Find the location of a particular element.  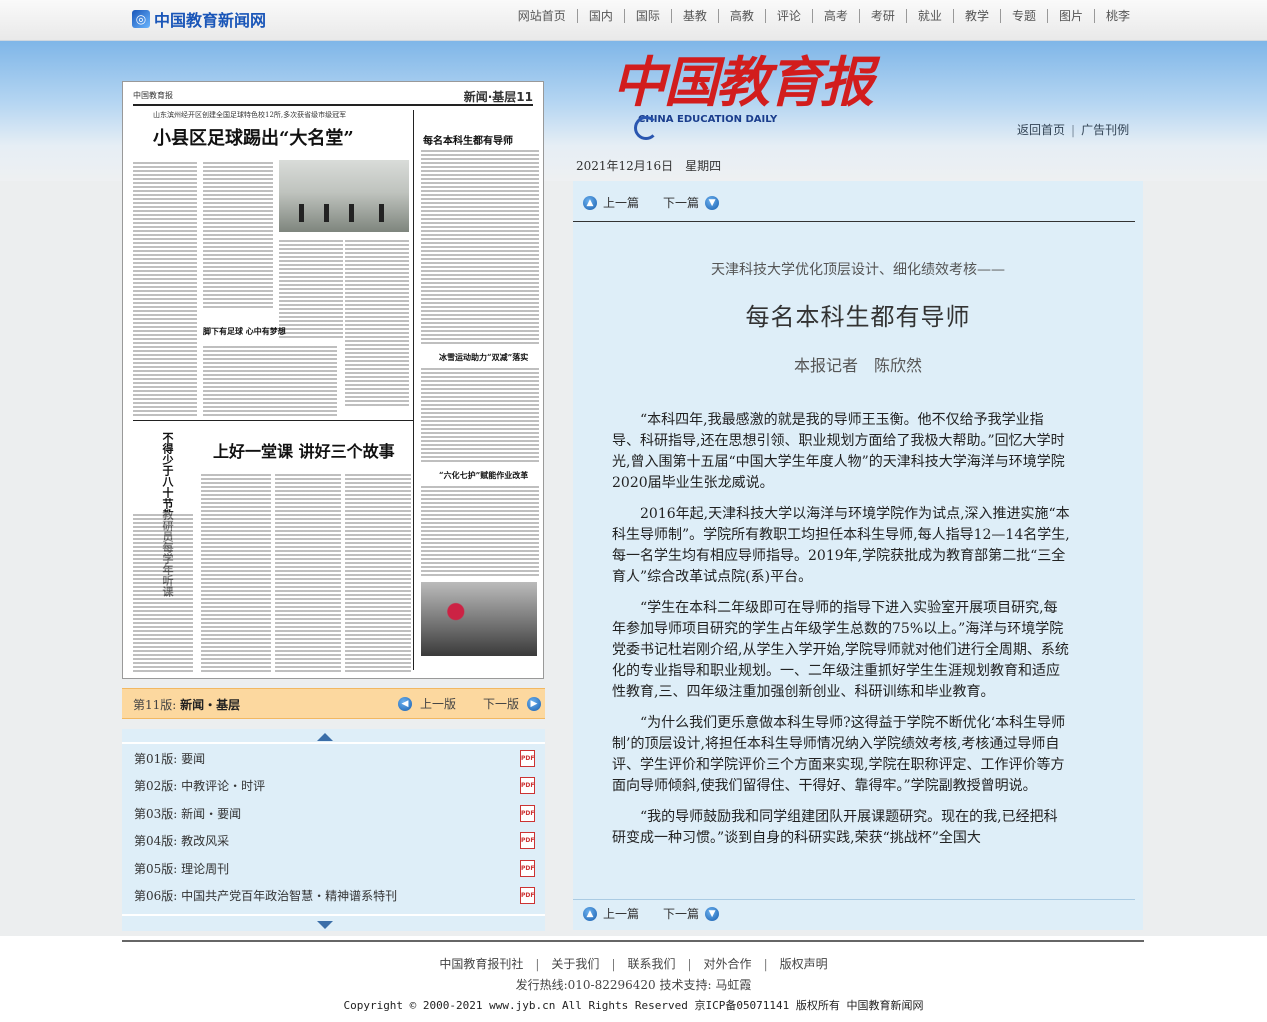

row-divider is located at coordinates (273, 420).